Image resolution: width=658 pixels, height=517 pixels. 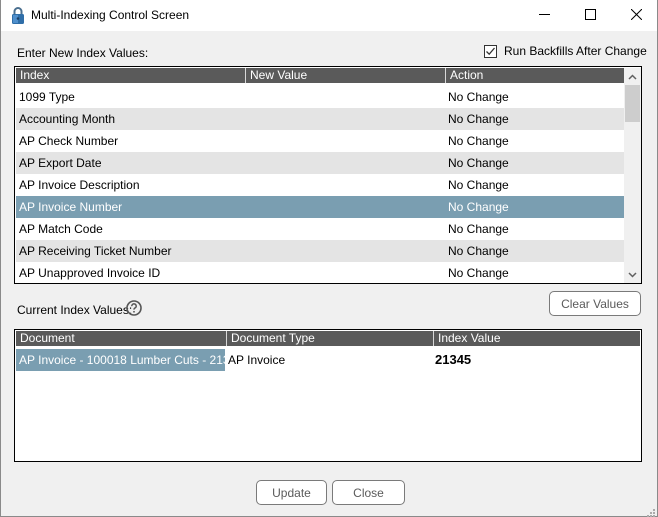 I want to click on cell-index: AP Invoice Number, so click(x=130, y=207).